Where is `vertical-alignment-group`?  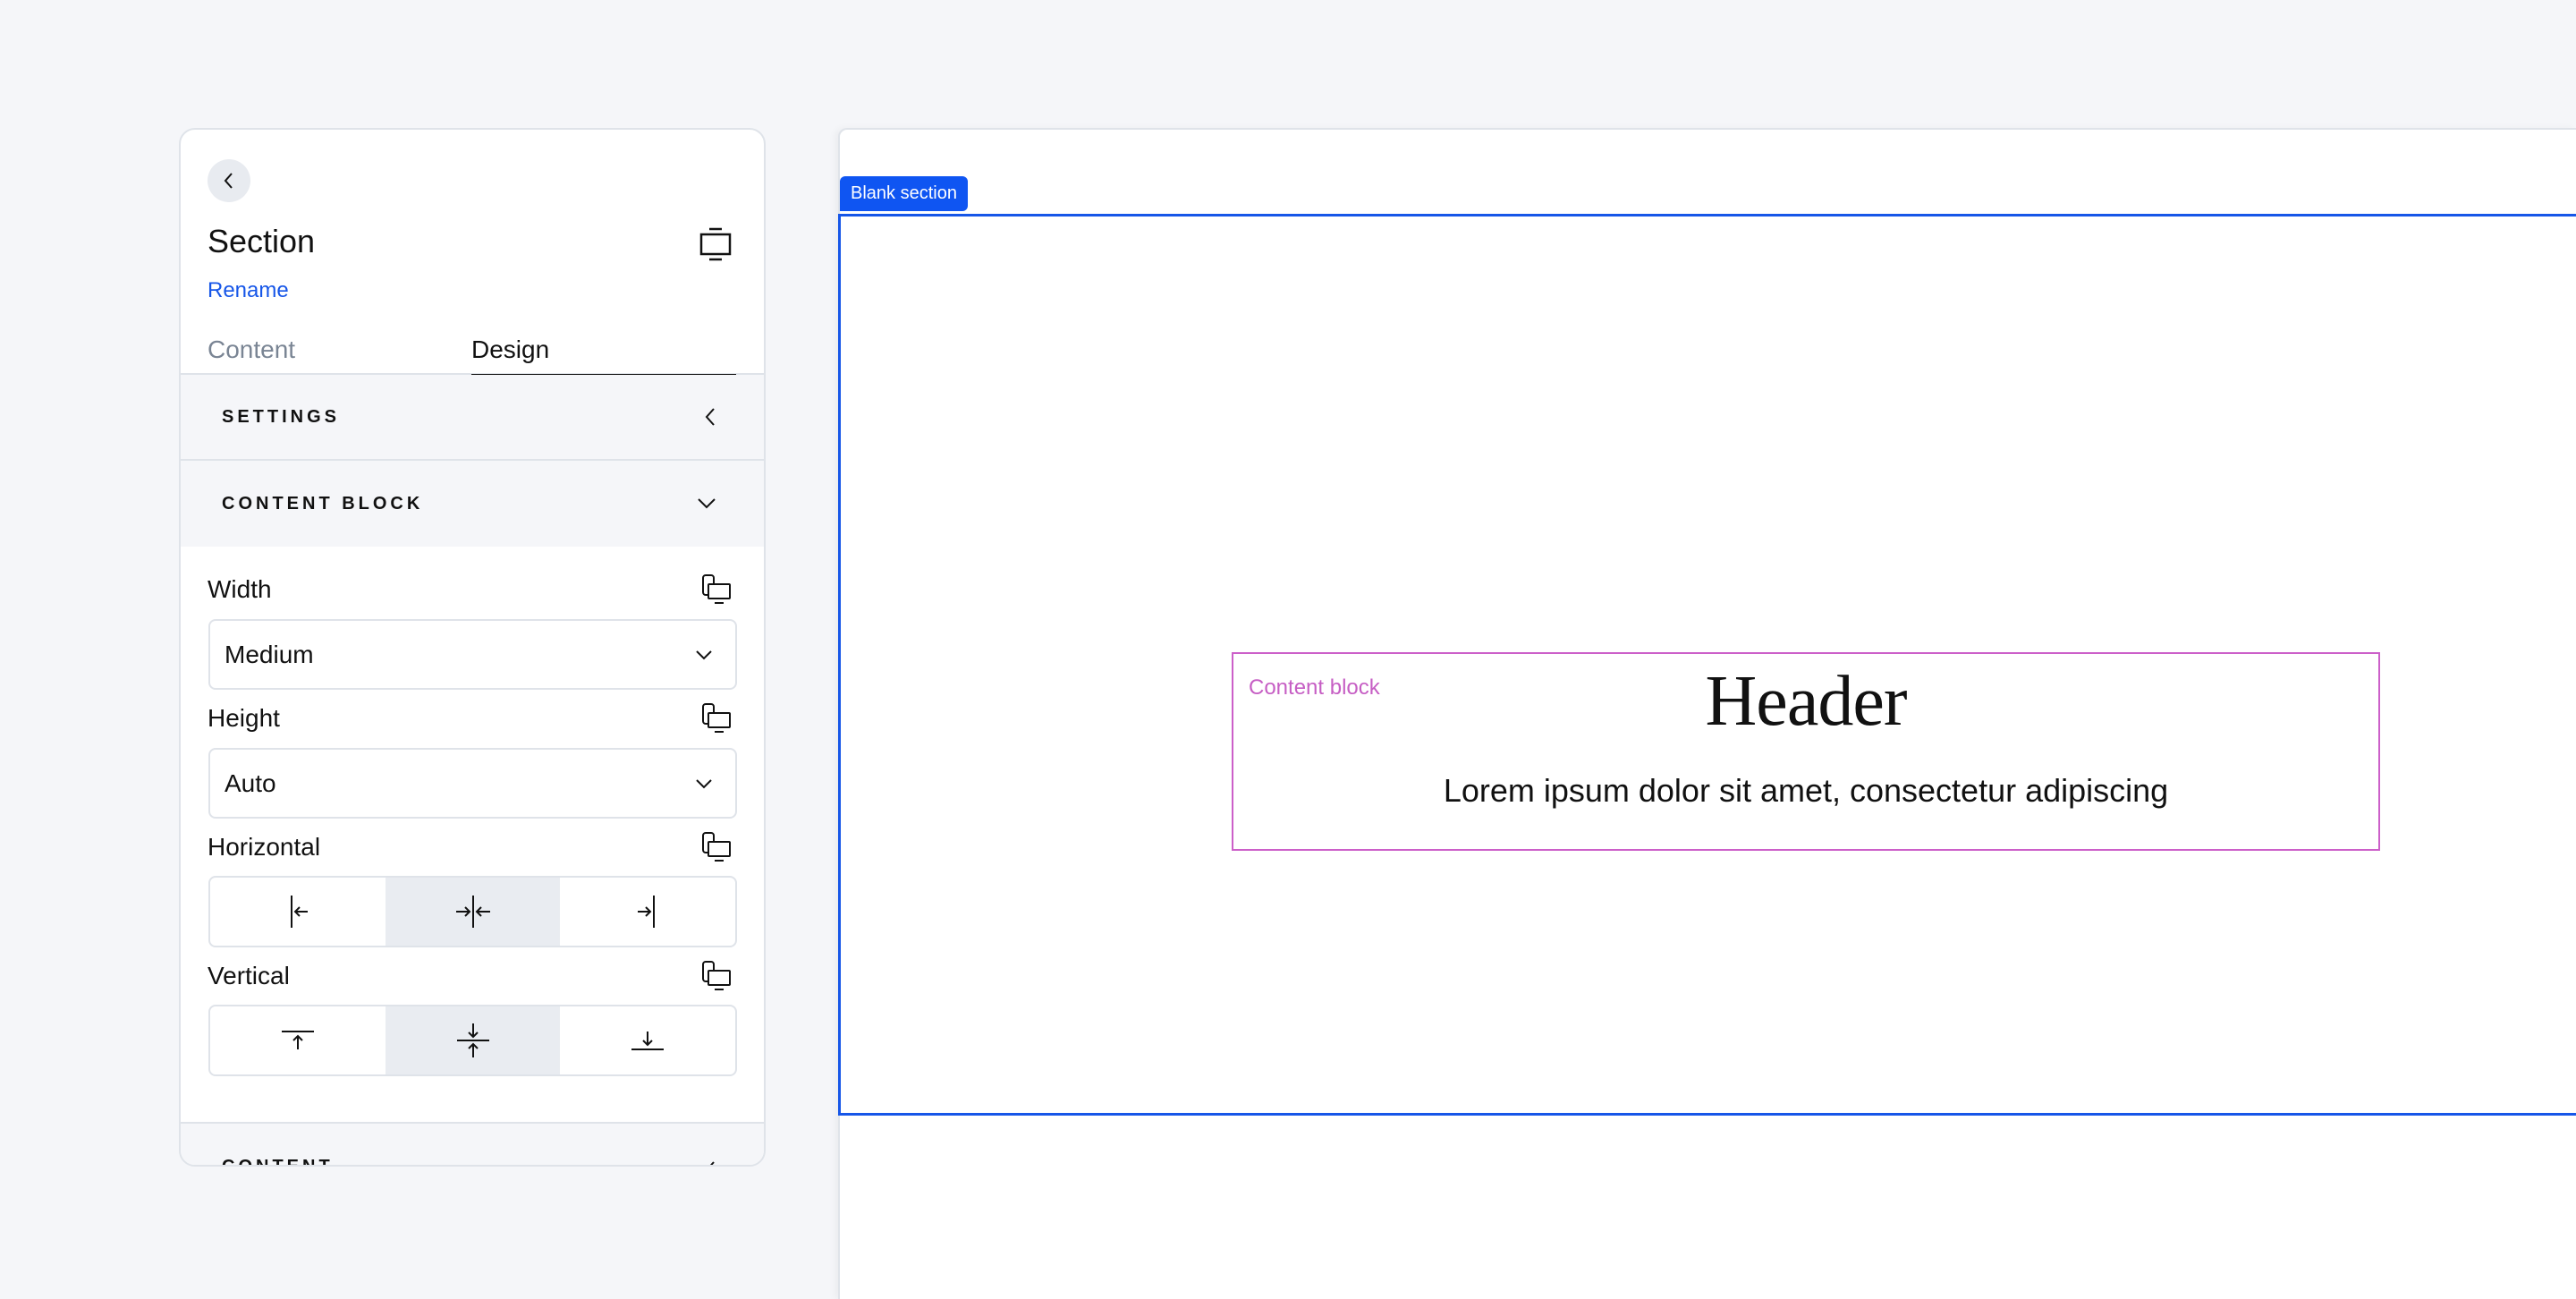
vertical-alignment-group is located at coordinates (472, 1040).